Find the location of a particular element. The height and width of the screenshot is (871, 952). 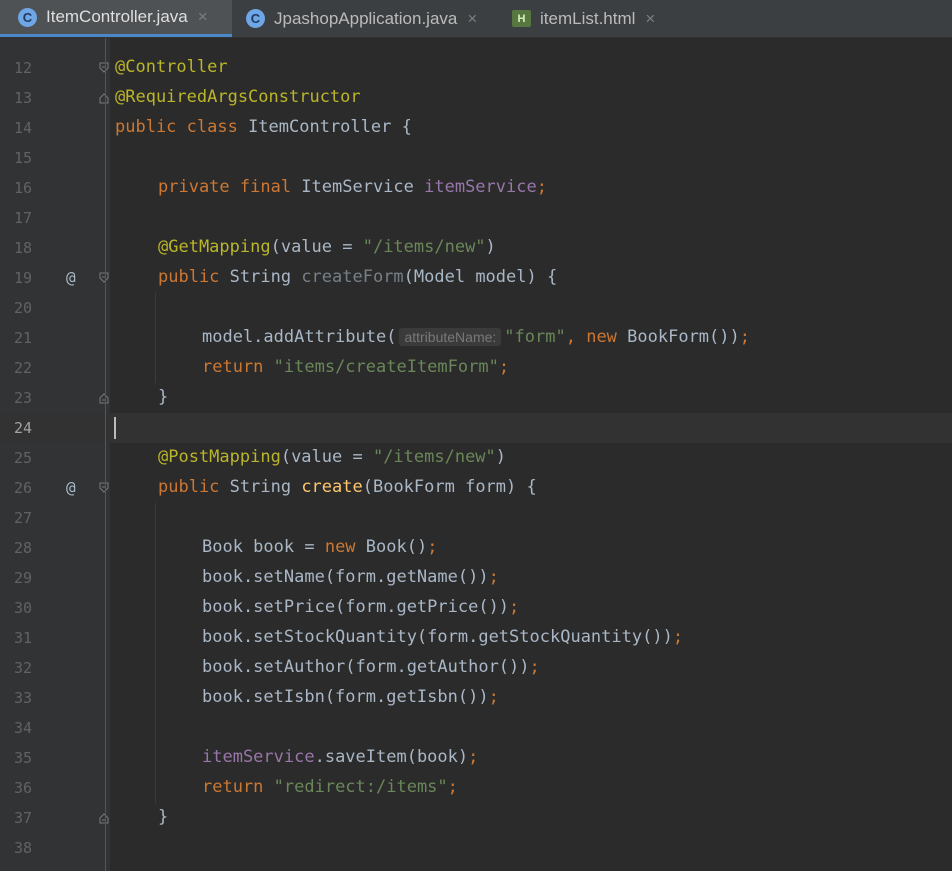

code-line: 35 itemService.saveItem(book); is located at coordinates (476, 758).